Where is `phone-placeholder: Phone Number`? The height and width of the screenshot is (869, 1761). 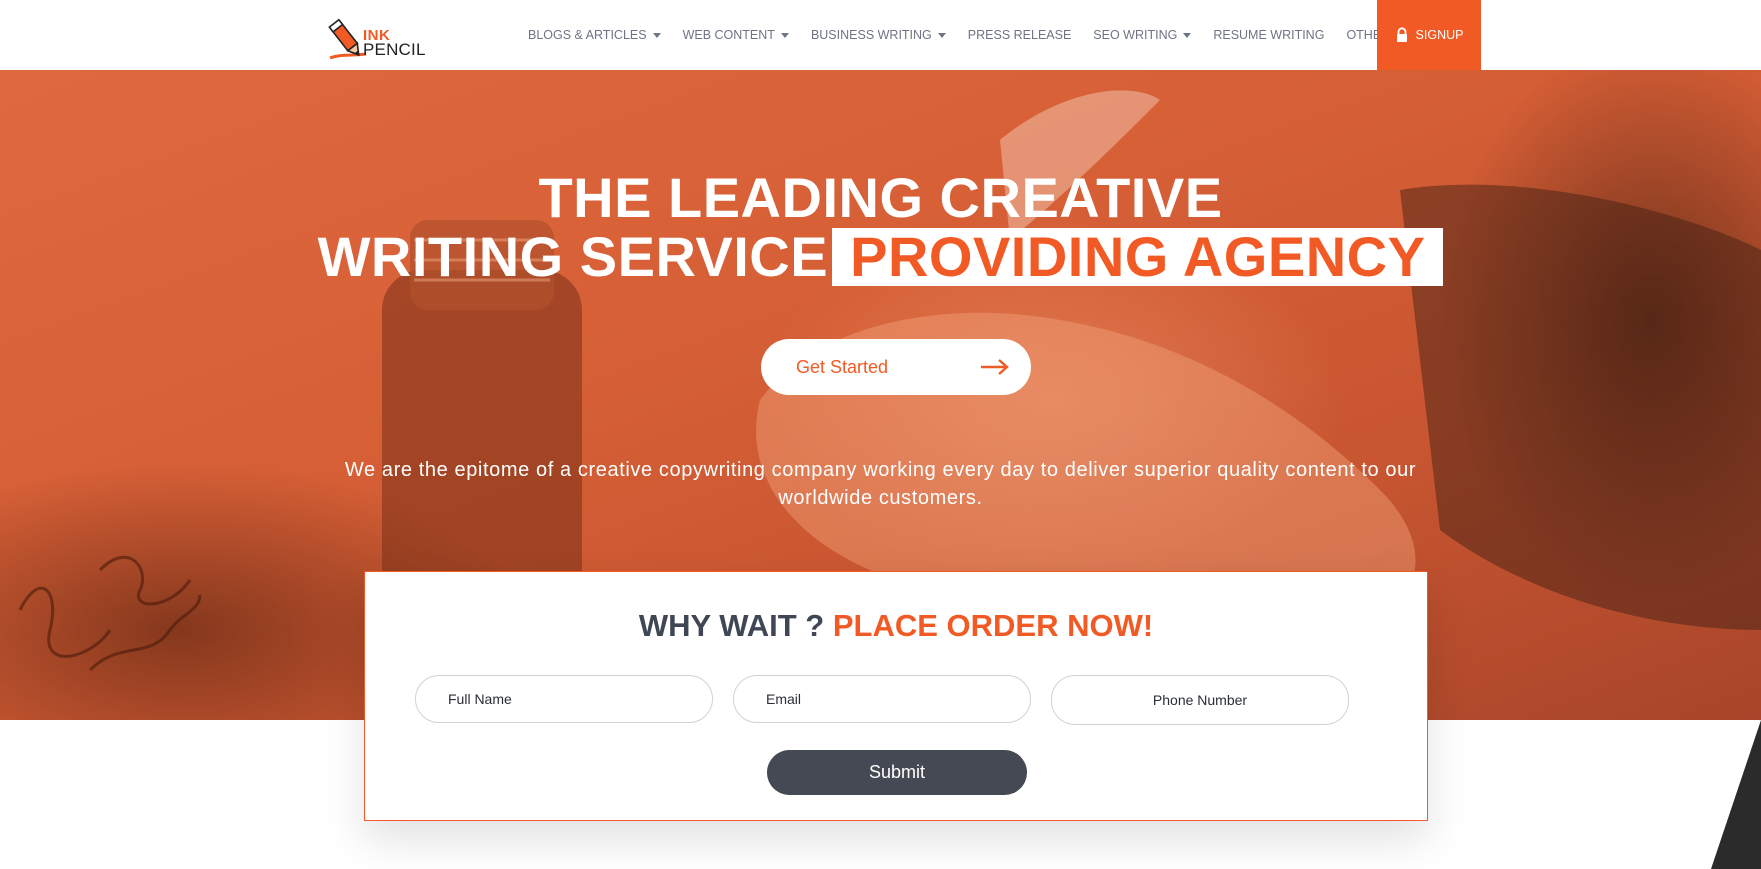
phone-placeholder: Phone Number is located at coordinates (1200, 700).